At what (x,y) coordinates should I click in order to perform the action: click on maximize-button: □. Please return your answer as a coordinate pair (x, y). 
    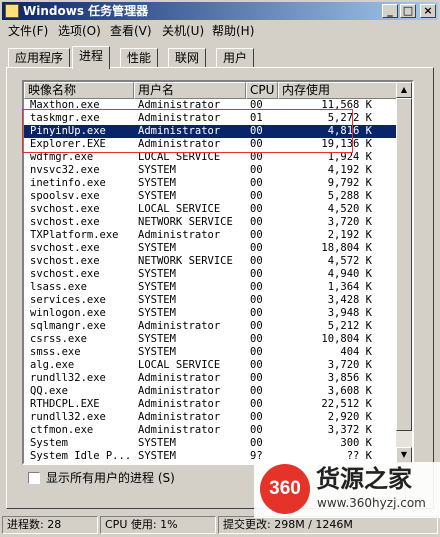
    Looking at the image, I should click on (408, 11).